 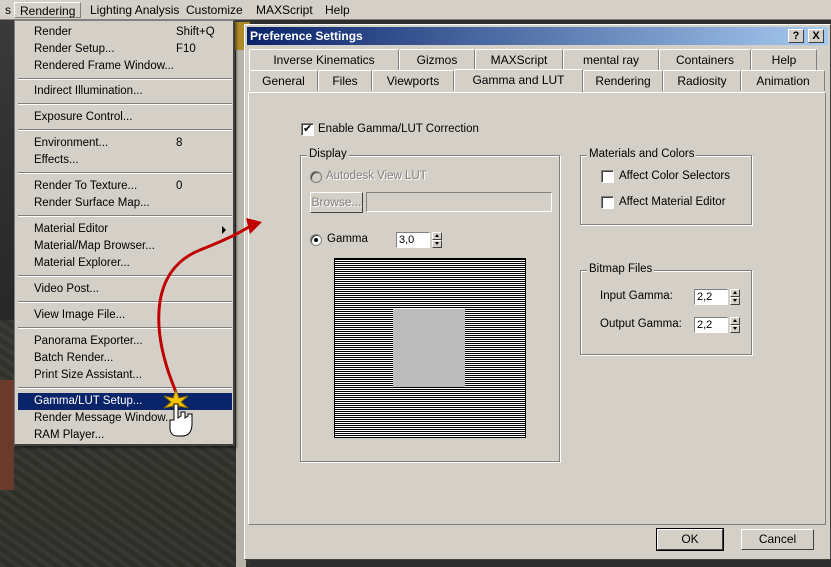 I want to click on menu-environment: Environment... 8, so click(x=125, y=143).